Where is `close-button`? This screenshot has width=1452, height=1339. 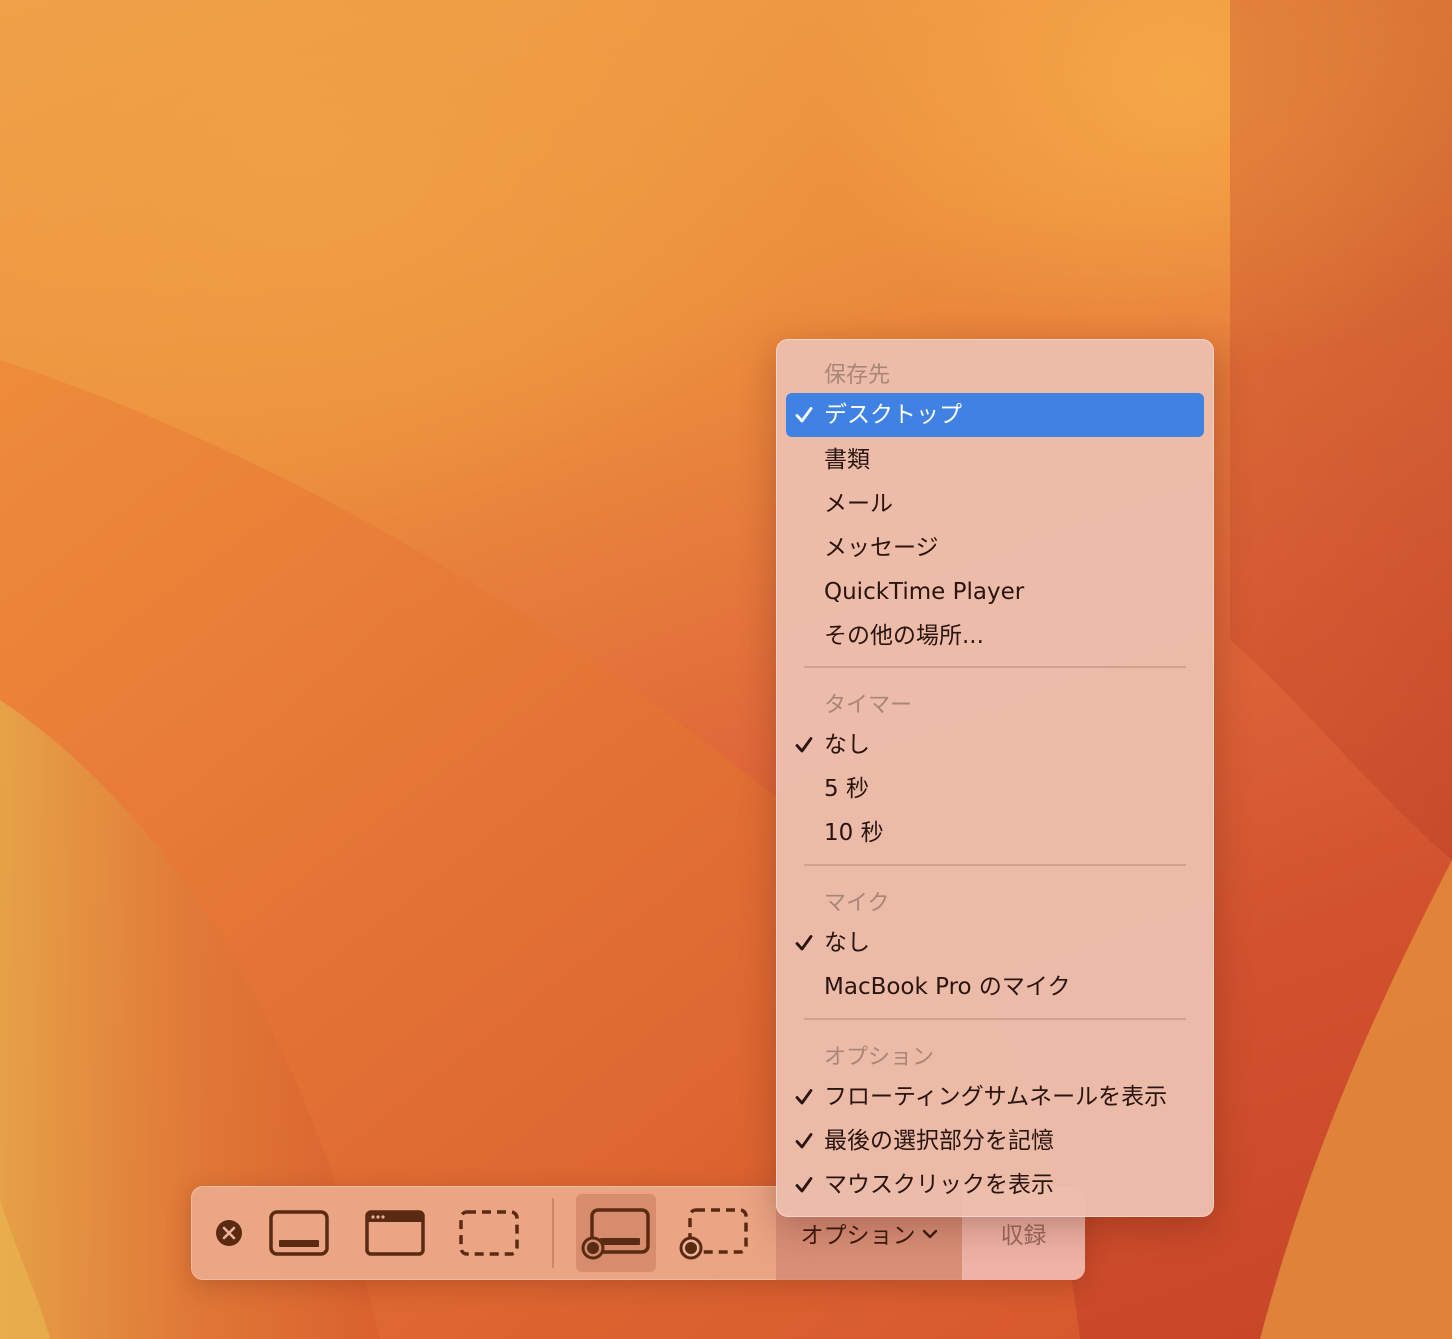 close-button is located at coordinates (229, 1233).